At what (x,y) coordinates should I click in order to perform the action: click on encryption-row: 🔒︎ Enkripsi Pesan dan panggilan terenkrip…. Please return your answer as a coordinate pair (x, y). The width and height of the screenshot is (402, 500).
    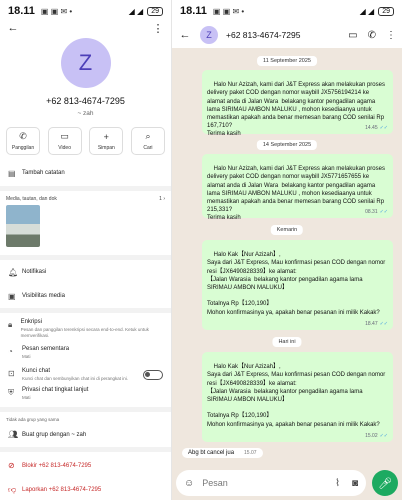
    Looking at the image, I should click on (85, 328).